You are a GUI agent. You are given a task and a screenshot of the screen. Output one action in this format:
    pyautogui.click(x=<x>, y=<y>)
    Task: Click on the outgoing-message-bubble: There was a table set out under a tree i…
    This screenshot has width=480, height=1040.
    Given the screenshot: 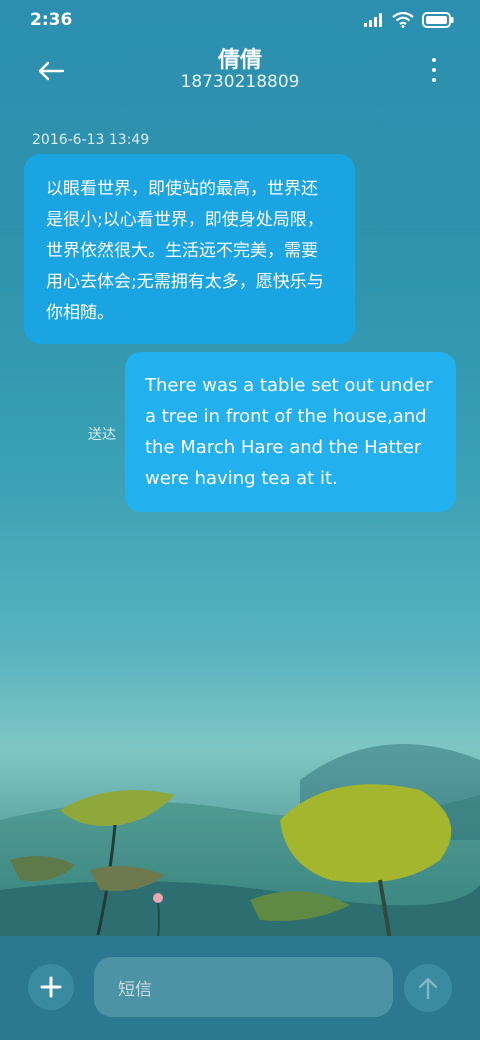 What is the action you would take?
    pyautogui.click(x=290, y=432)
    